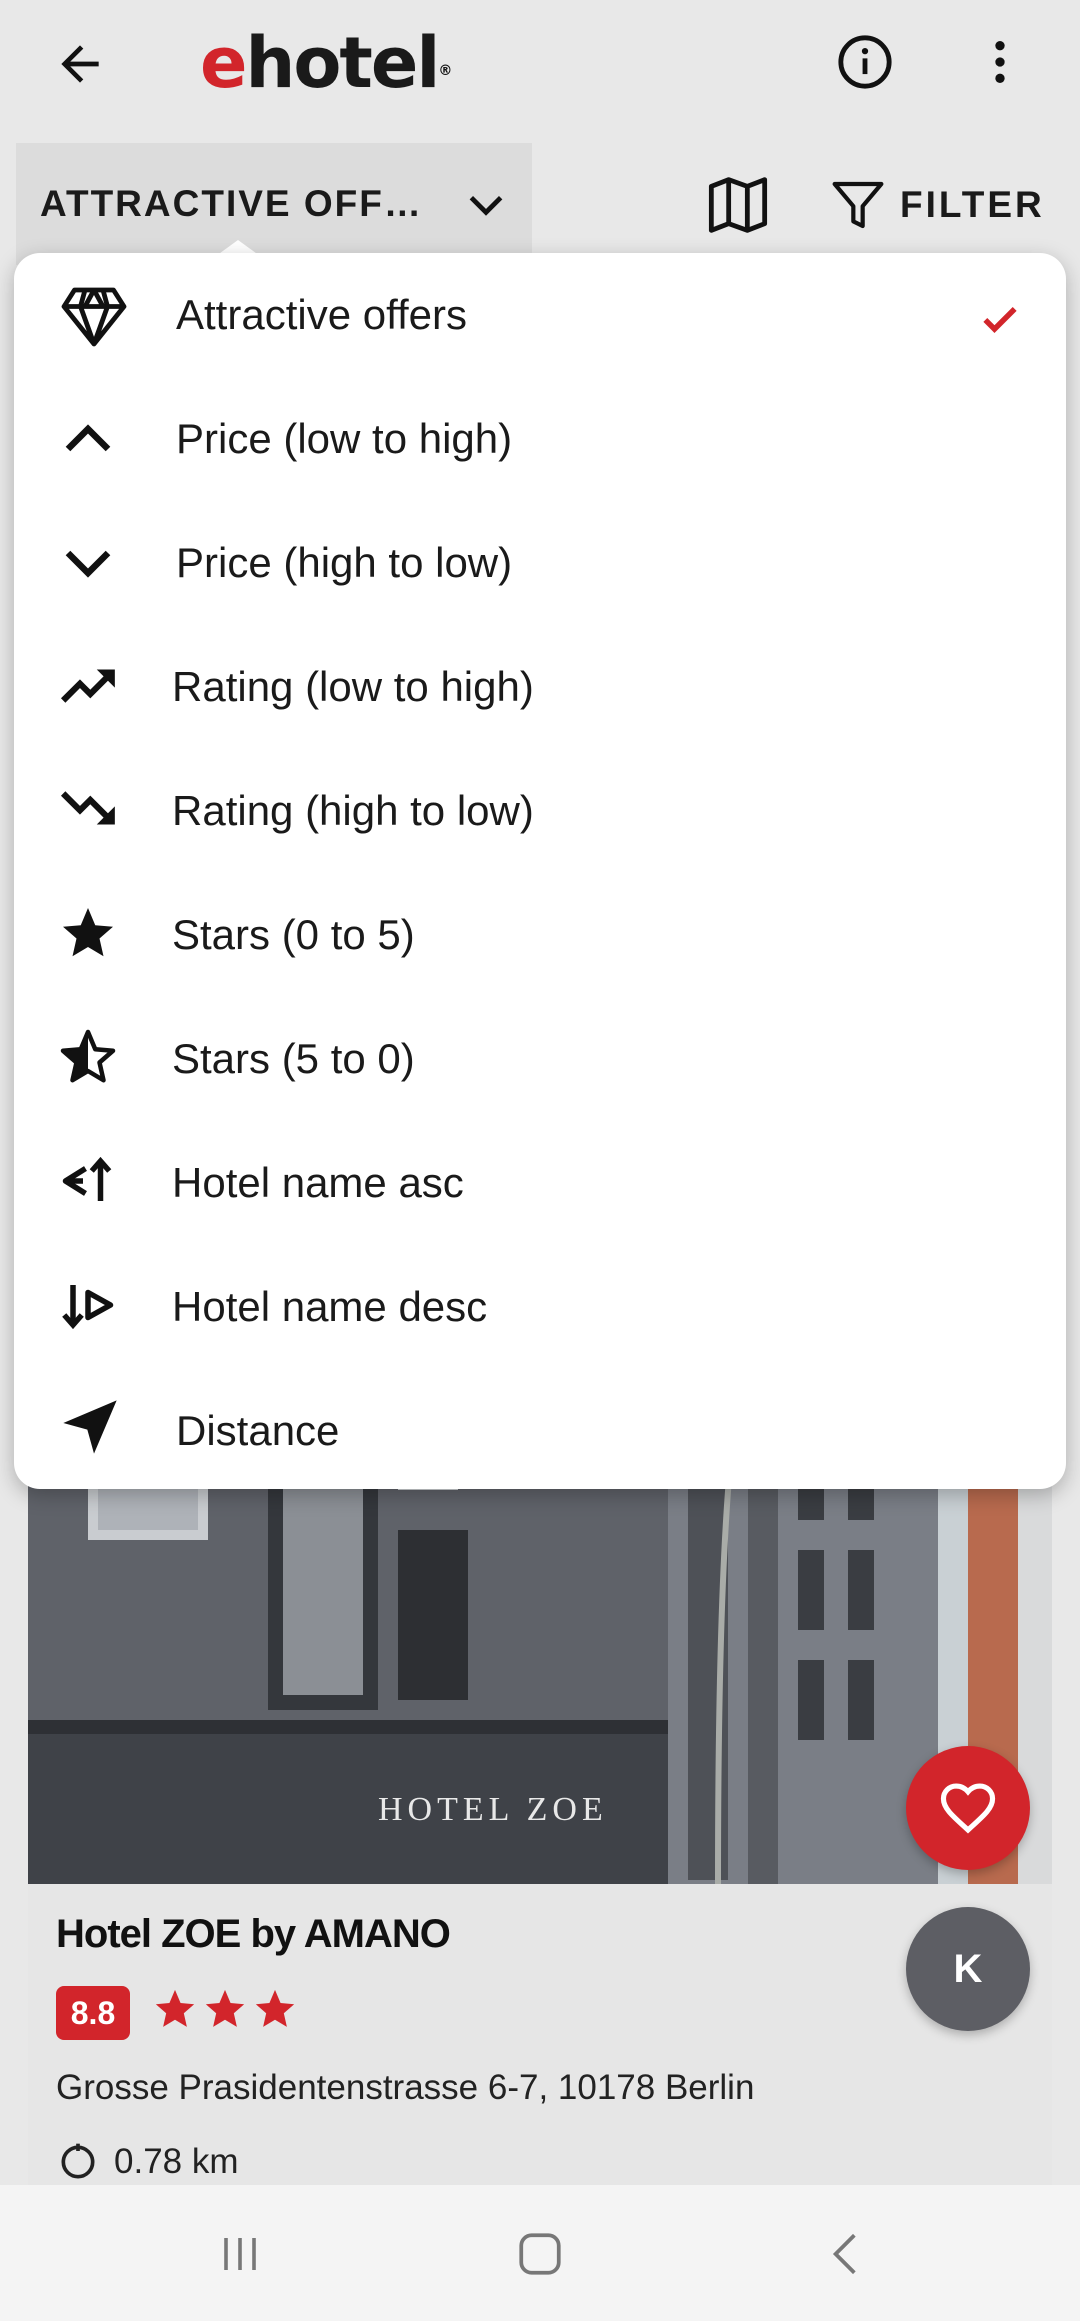  What do you see at coordinates (540, 67) in the screenshot?
I see `app-bar: ehotel®` at bounding box center [540, 67].